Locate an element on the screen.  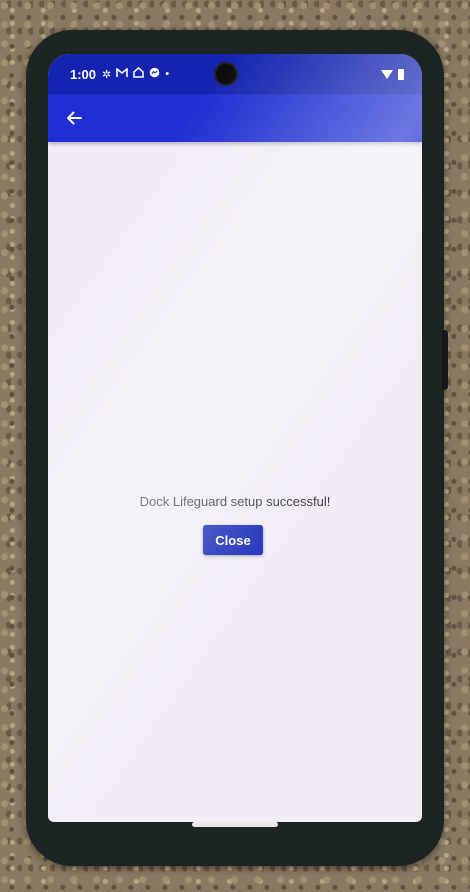
close-button: Close is located at coordinates (233, 540).